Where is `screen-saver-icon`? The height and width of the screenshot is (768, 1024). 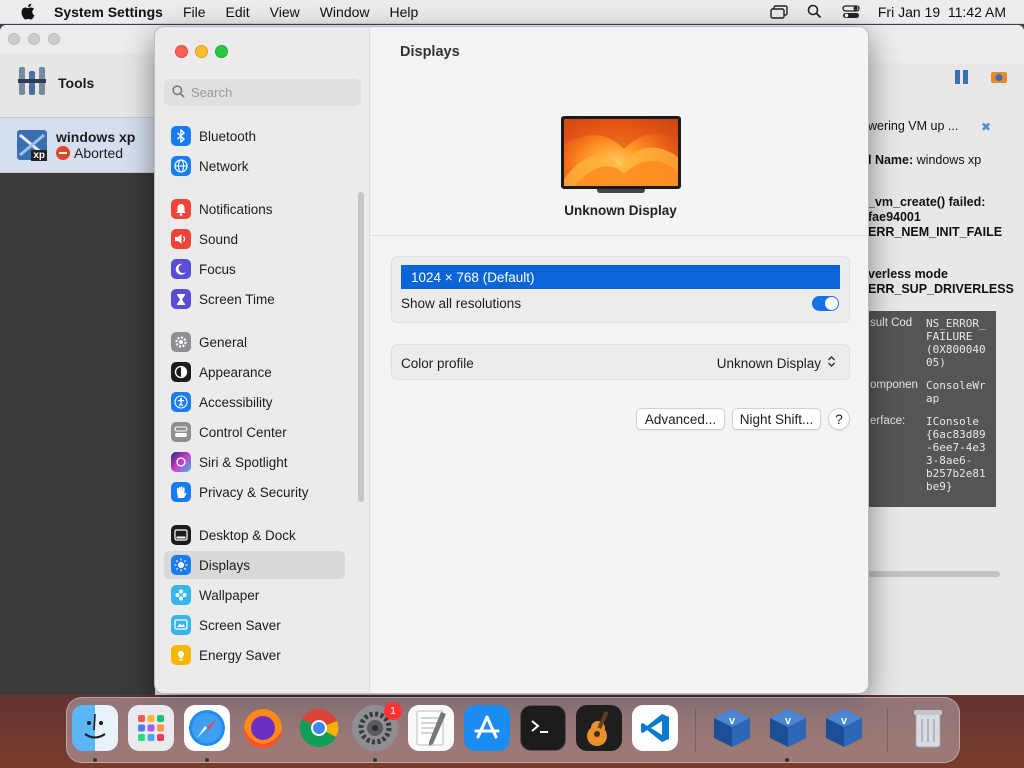
screen-saver-icon is located at coordinates (181, 625).